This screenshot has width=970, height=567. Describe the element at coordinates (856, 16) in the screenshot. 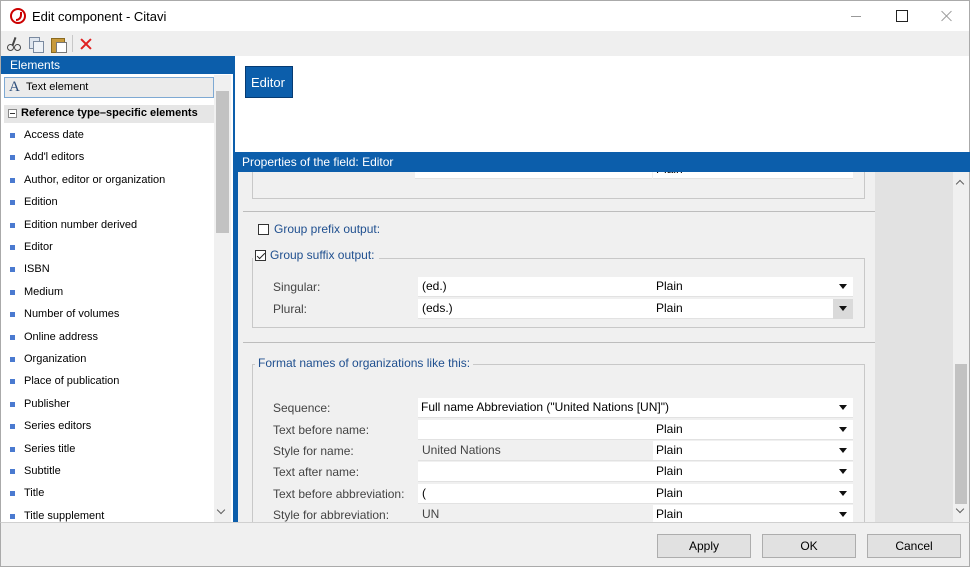

I see `minimize-button` at that location.